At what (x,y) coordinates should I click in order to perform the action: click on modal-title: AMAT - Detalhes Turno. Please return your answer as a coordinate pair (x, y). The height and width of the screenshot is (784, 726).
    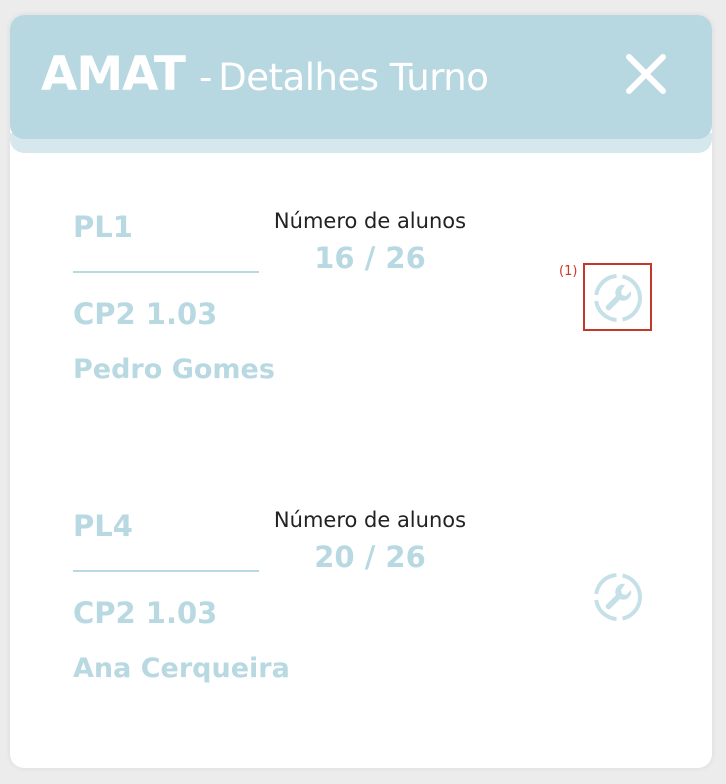
    Looking at the image, I should click on (265, 75).